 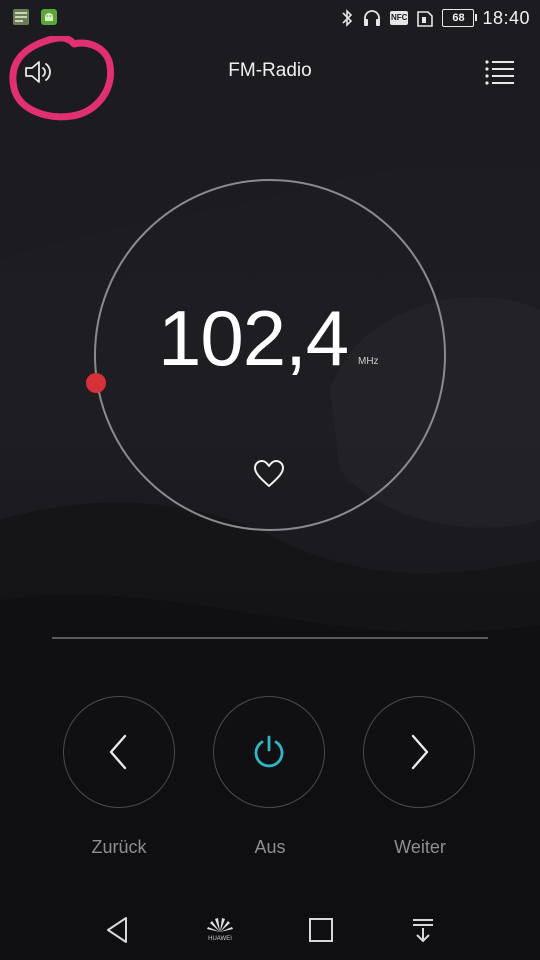 I want to click on notification-app-icon, so click(x=21, y=17).